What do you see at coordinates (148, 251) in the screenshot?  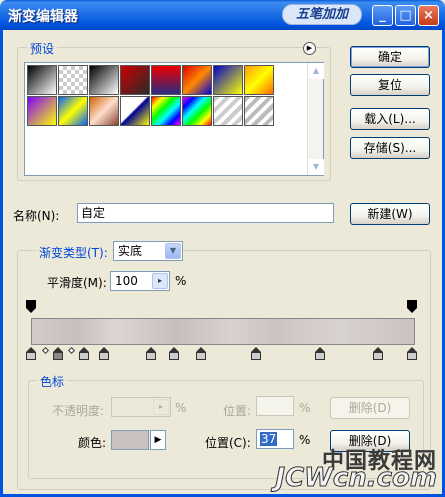 I see `gradient-type-select: 实底 ▼` at bounding box center [148, 251].